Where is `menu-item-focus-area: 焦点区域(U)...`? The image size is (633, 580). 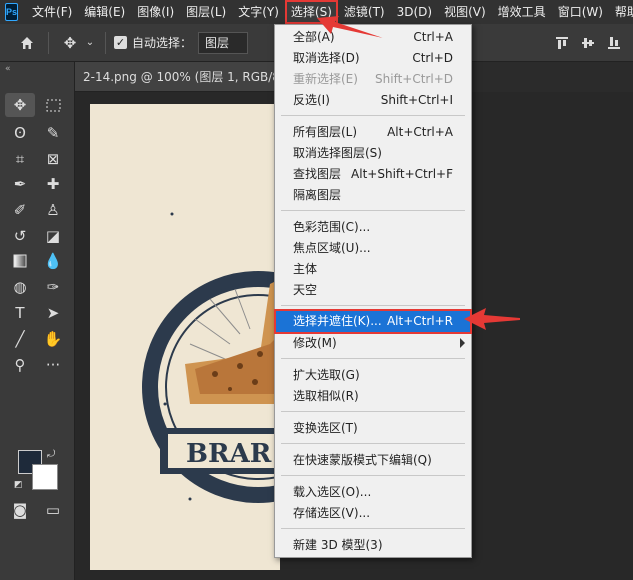
menu-item-focus-area: 焦点区域(U)... is located at coordinates (373, 248).